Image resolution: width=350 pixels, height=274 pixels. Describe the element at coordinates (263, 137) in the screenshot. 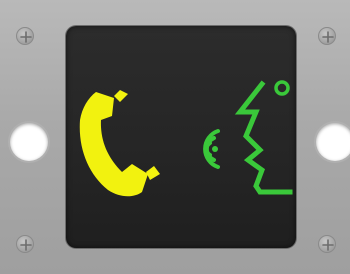

I see `speaking-face-icon` at that location.